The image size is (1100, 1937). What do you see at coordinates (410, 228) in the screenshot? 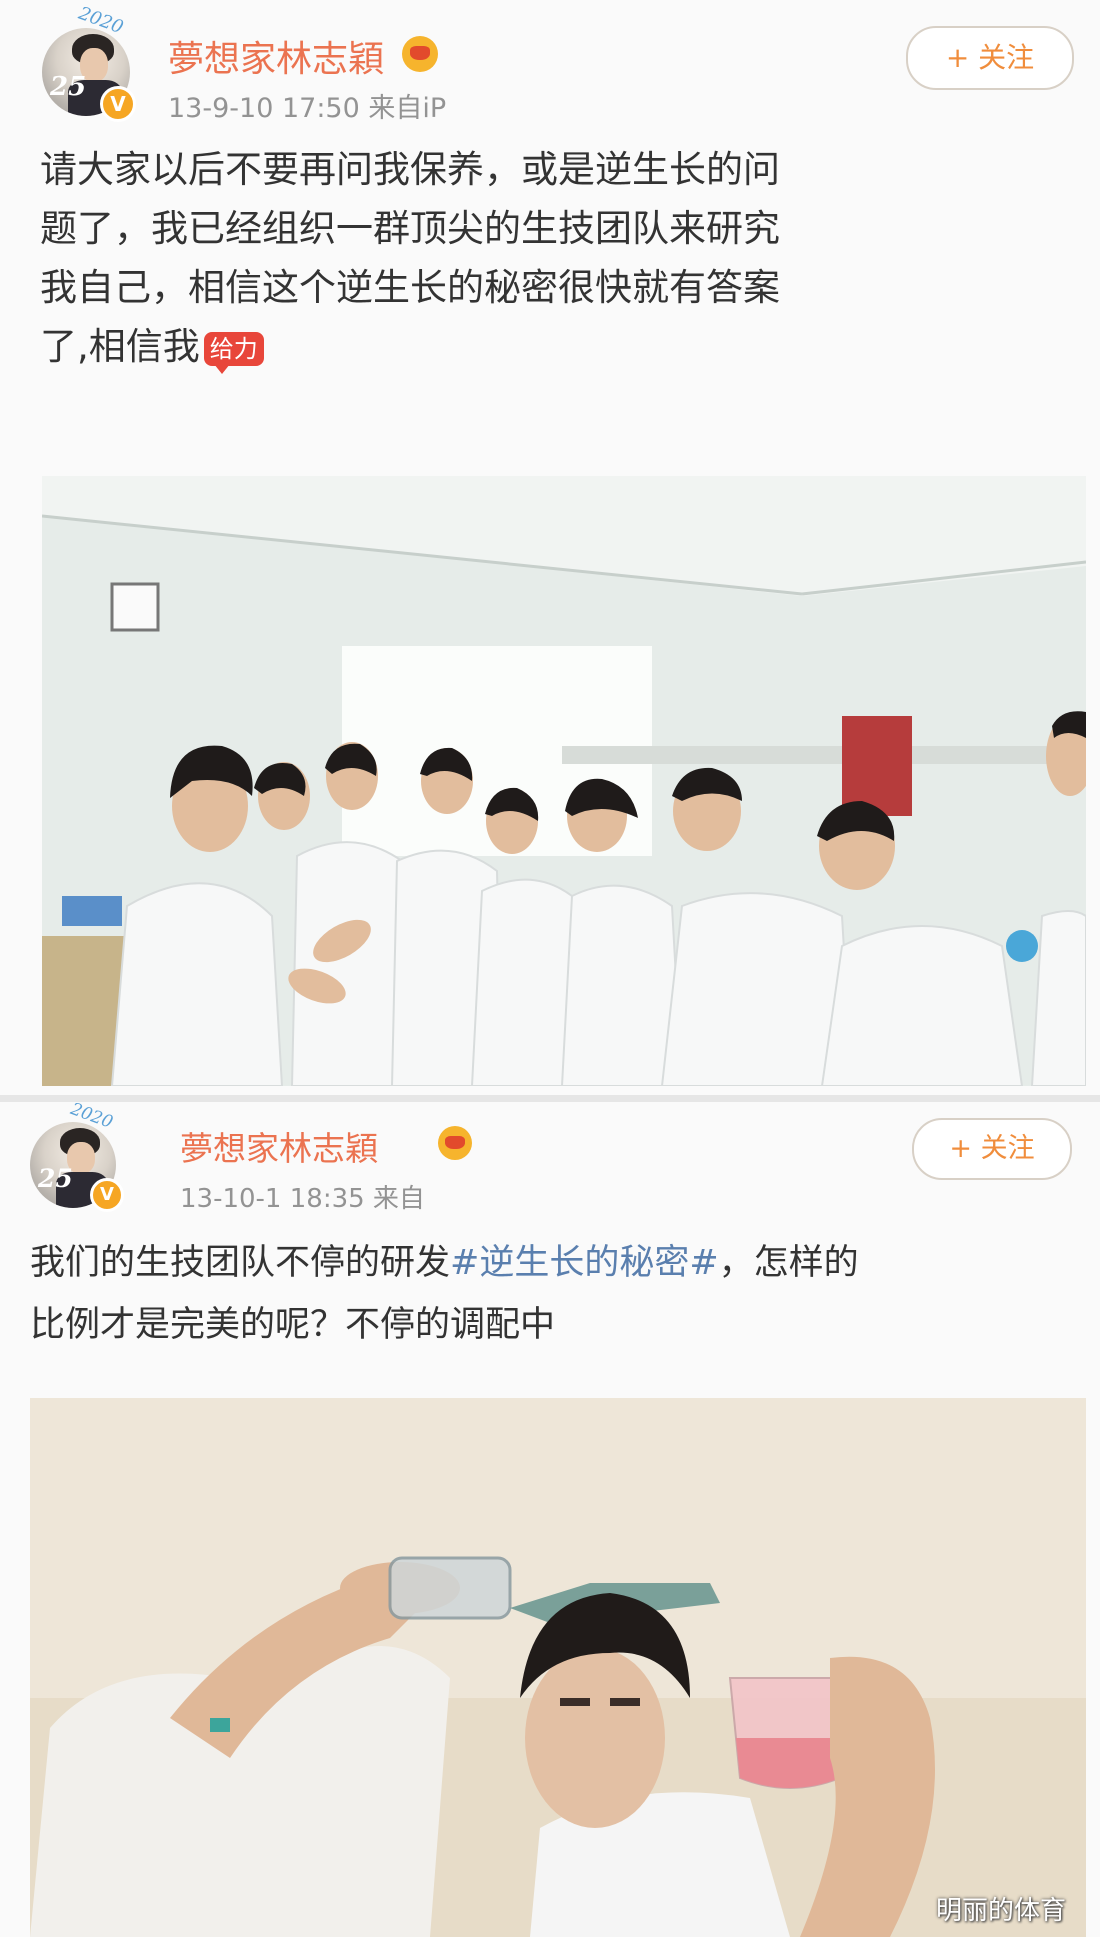
I see `post-text-line: 题了，我已经组织一群顶尖的生技团队来研究` at bounding box center [410, 228].